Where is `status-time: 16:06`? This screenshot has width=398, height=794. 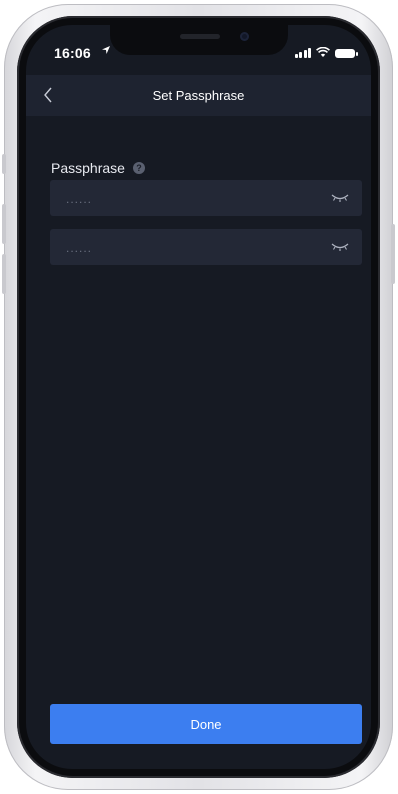
status-time: 16:06 is located at coordinates (72, 53).